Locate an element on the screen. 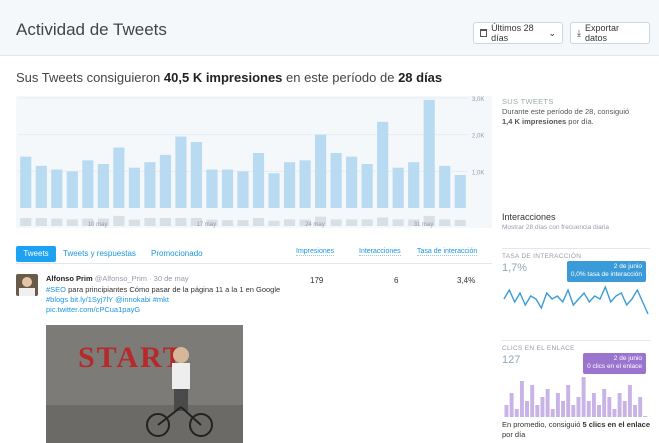 The height and width of the screenshot is (443, 659). column-impressions: Impresiones is located at coordinates (315, 252).